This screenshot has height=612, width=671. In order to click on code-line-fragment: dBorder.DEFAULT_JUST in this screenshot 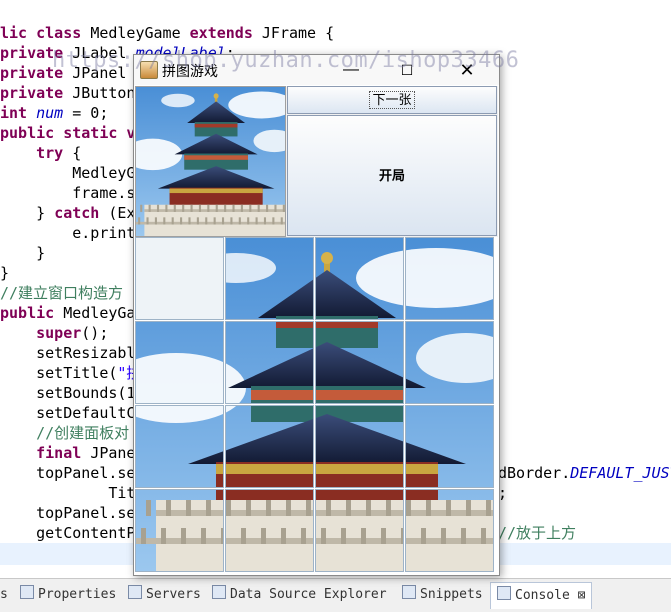, I will do `click(584, 473)`.